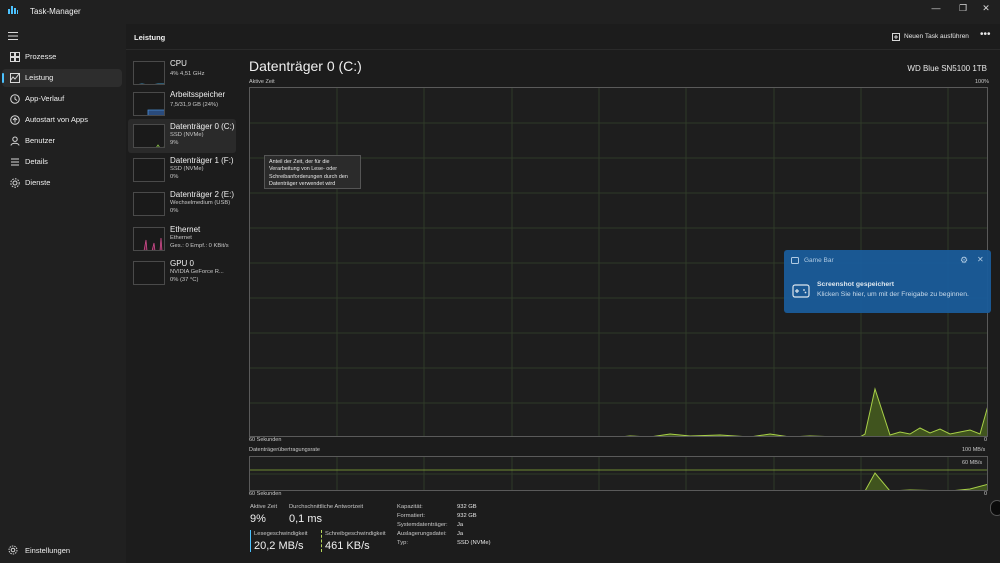 Image resolution: width=1000 pixels, height=563 pixels. What do you see at coordinates (62, 162) in the screenshot?
I see `sidebar-item-details: Details` at bounding box center [62, 162].